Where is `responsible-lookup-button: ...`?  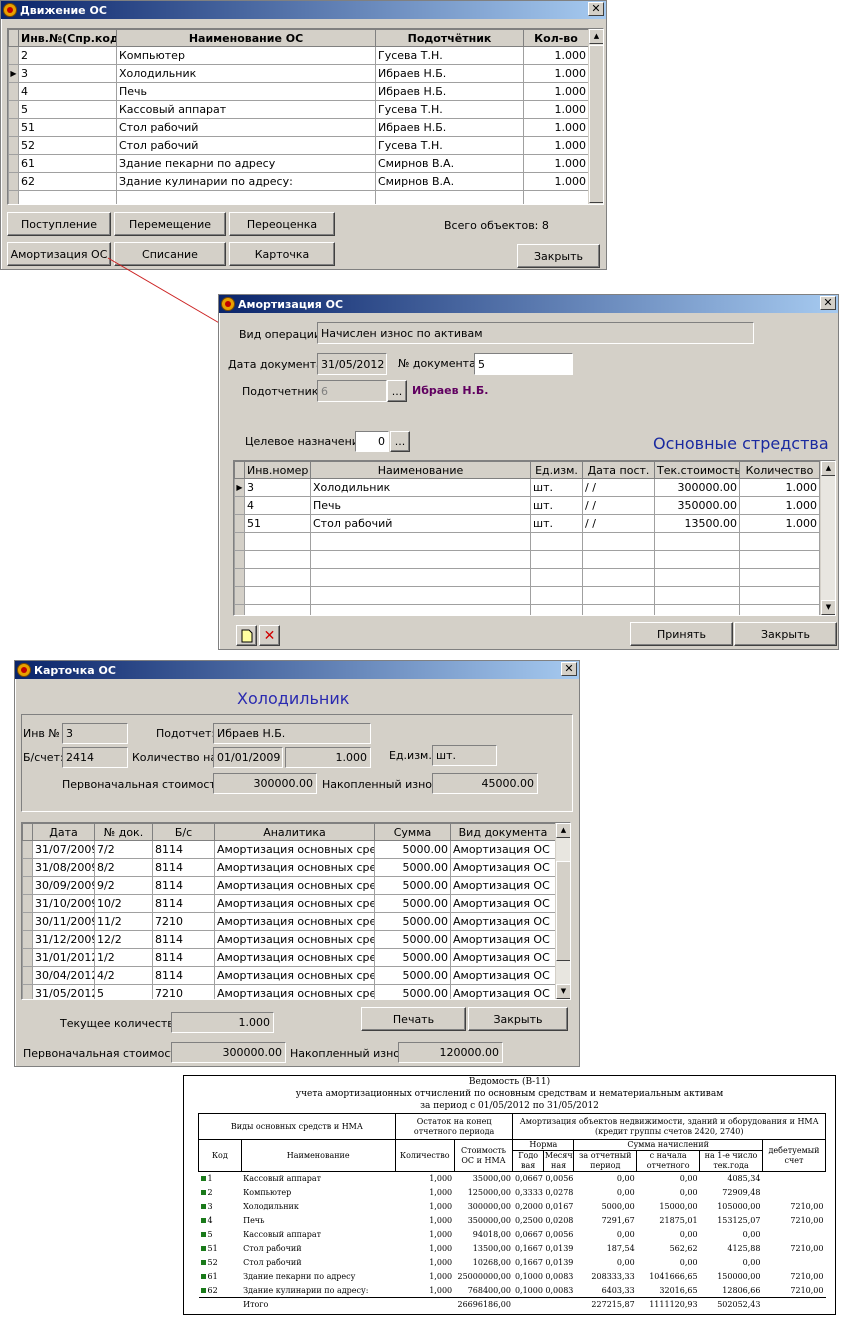
responsible-lookup-button: ... is located at coordinates (397, 391).